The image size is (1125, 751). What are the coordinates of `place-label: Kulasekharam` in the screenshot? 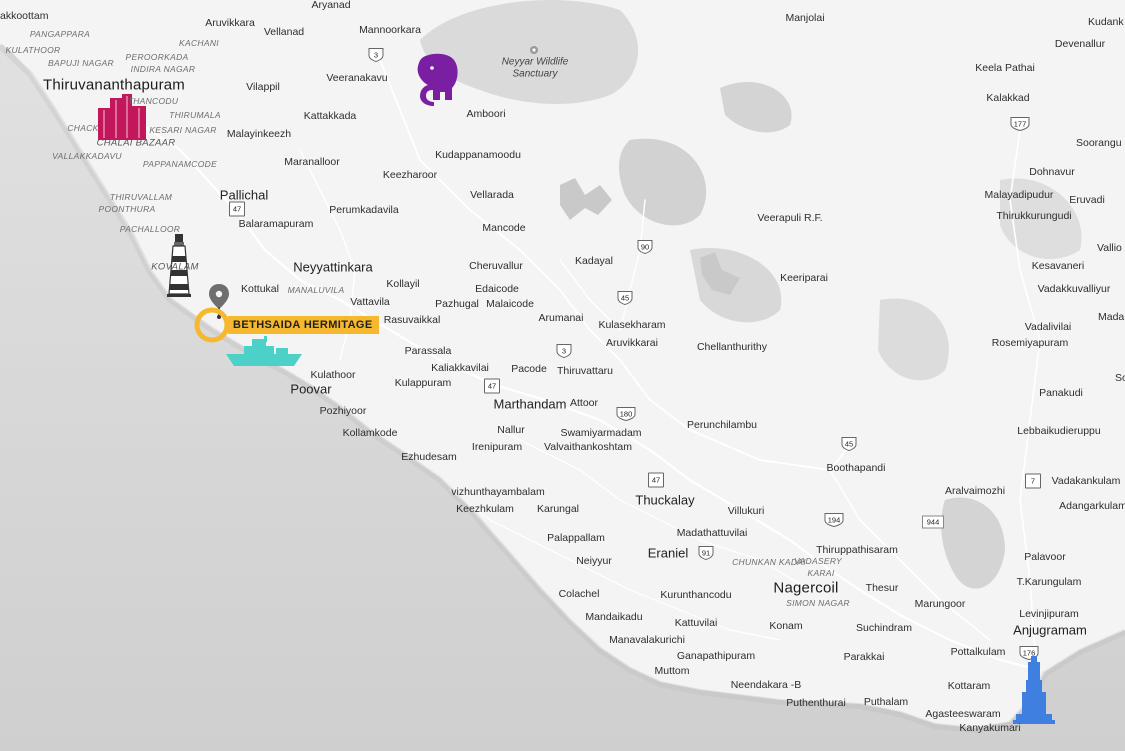 It's located at (632, 324).